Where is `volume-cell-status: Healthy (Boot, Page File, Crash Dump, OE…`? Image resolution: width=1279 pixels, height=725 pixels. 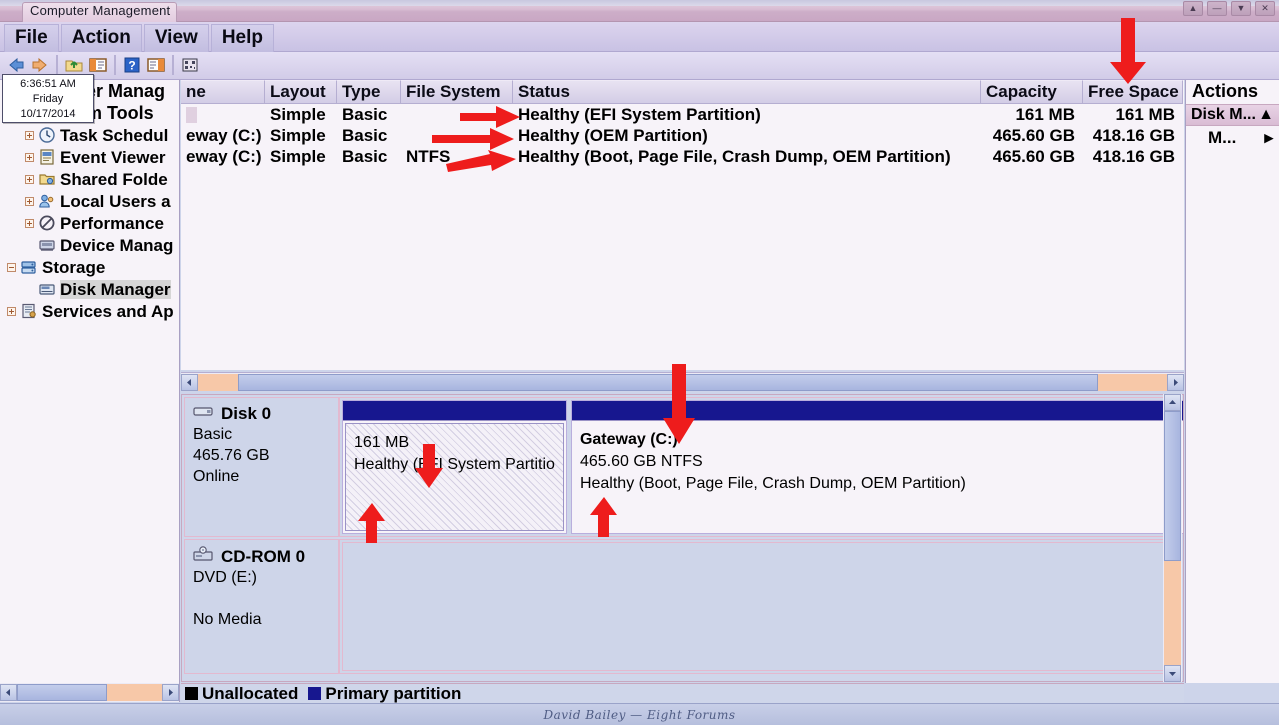 volume-cell-status: Healthy (Boot, Page File, Crash Dump, OE… is located at coordinates (734, 156).